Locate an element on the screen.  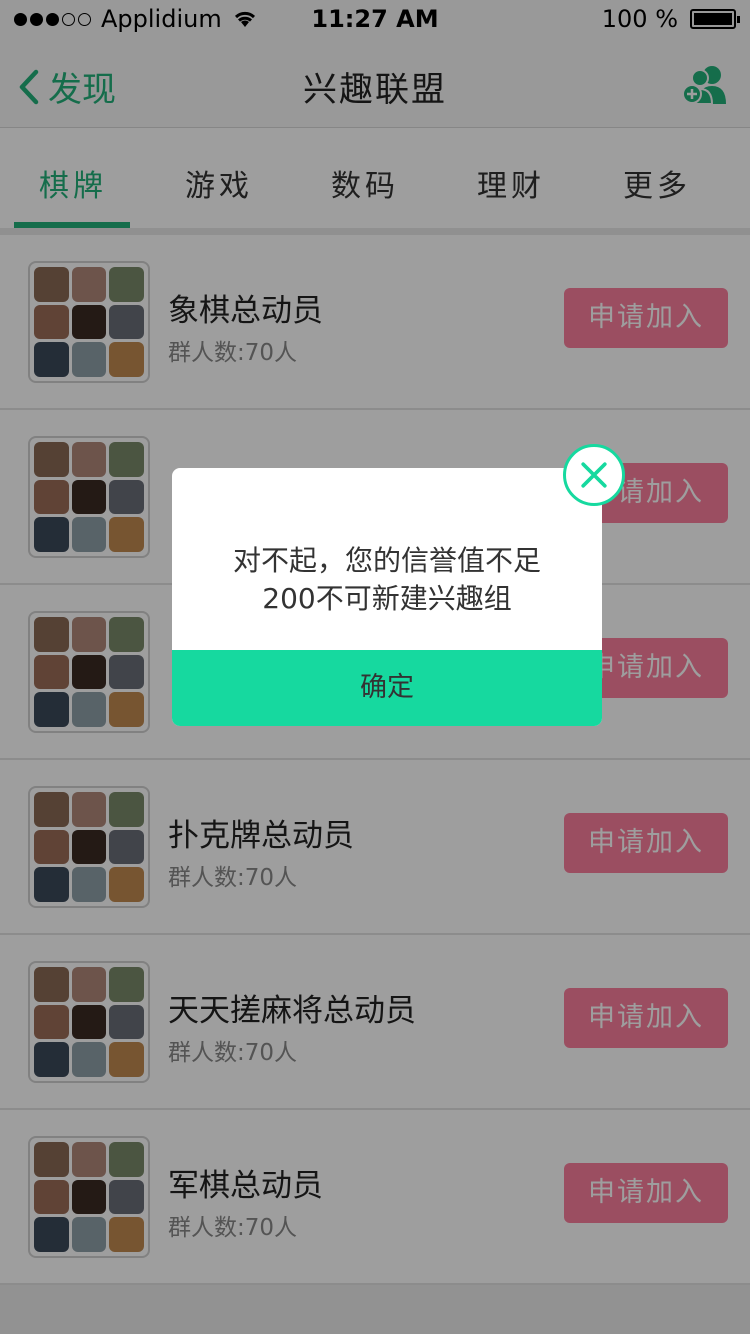
alert-dialog: 对不起，您的信誉值不足 200不可新建兴趣组 确定 is located at coordinates (387, 597).